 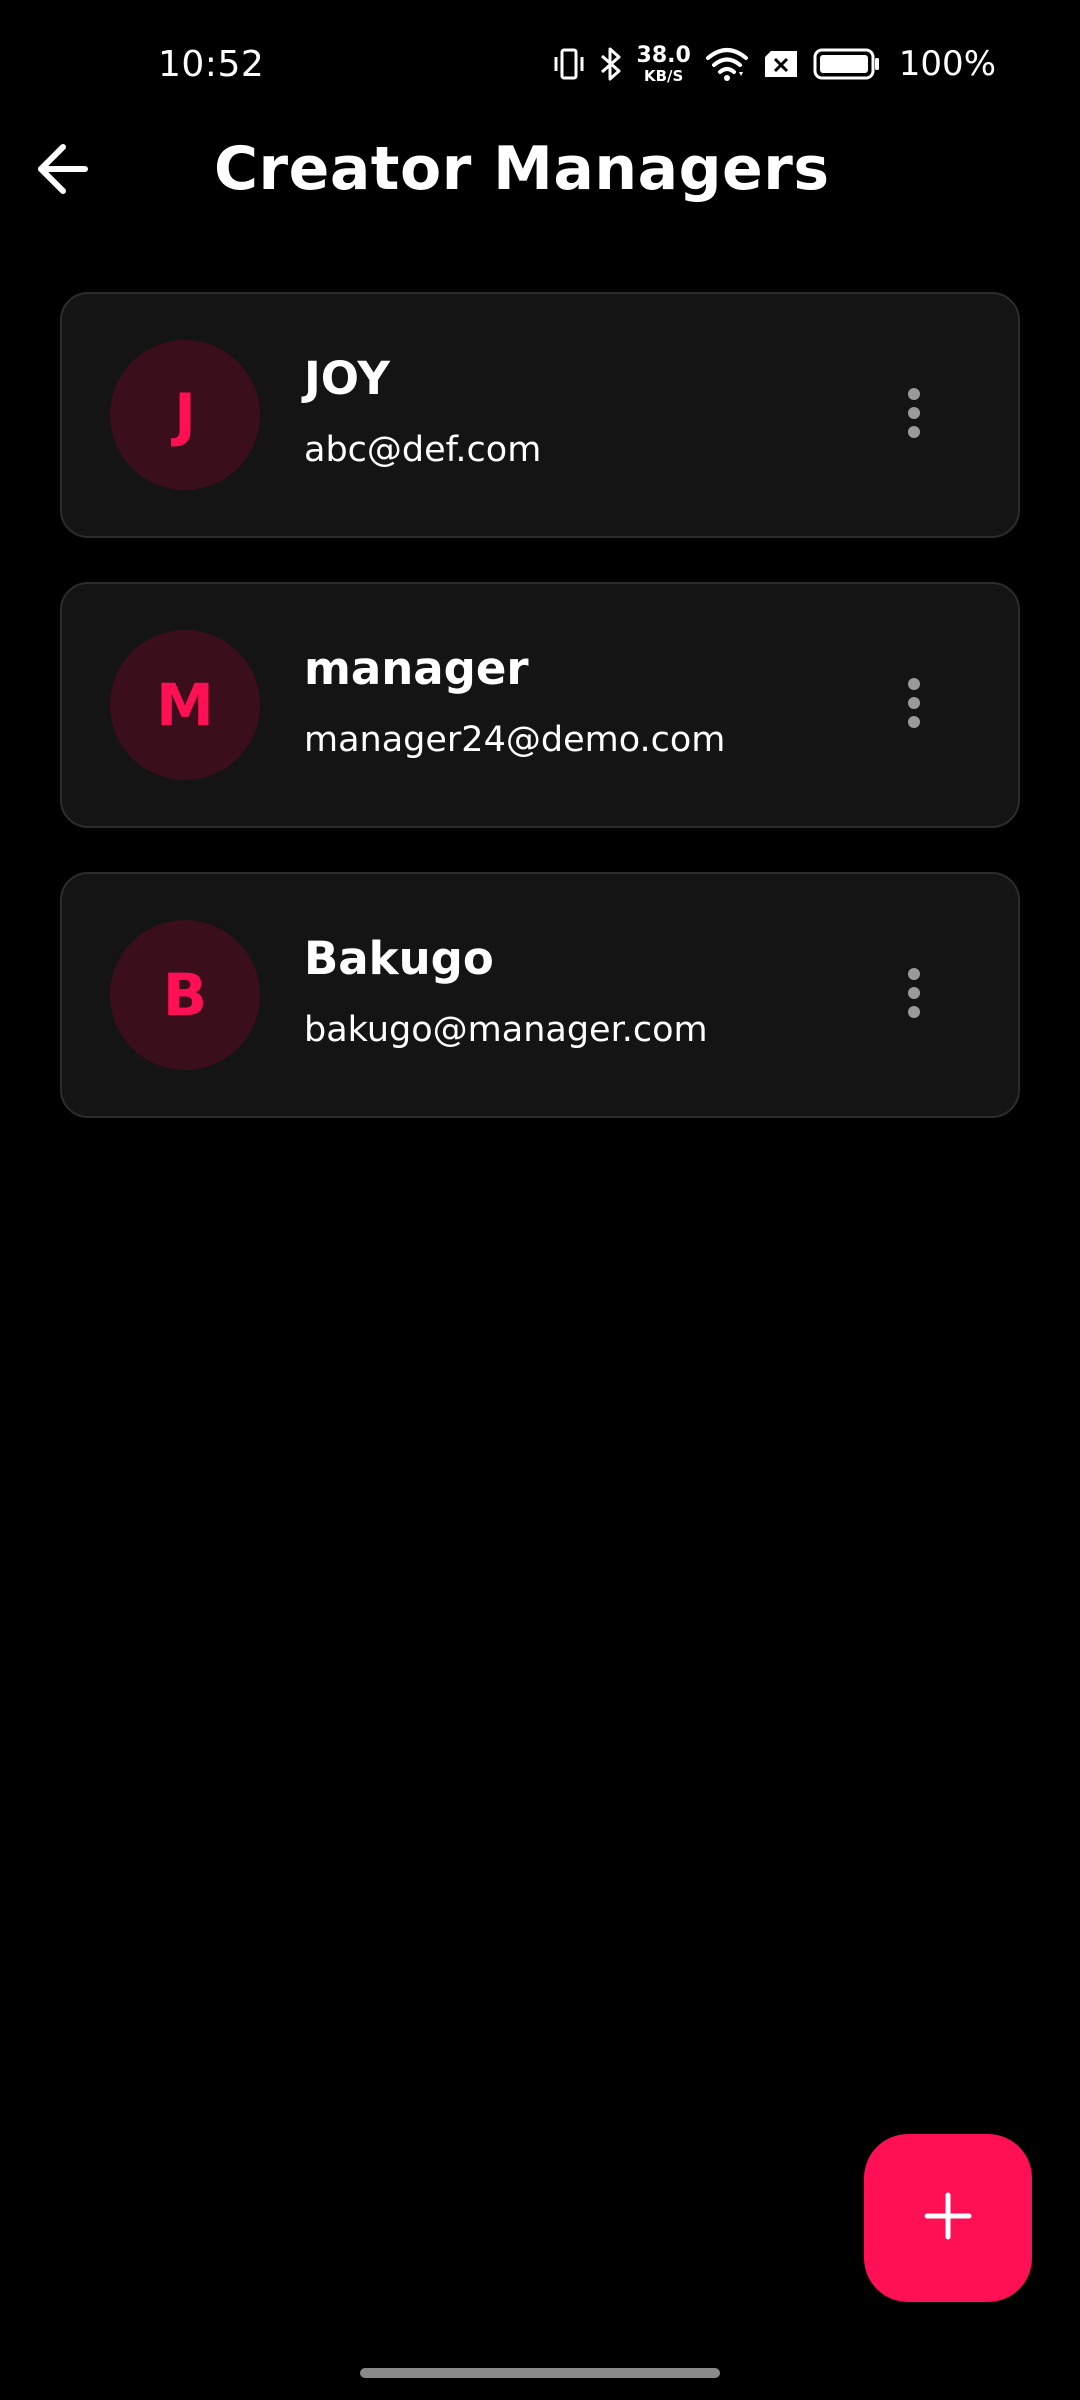 I want to click on add-manager-button, so click(x=948, y=2218).